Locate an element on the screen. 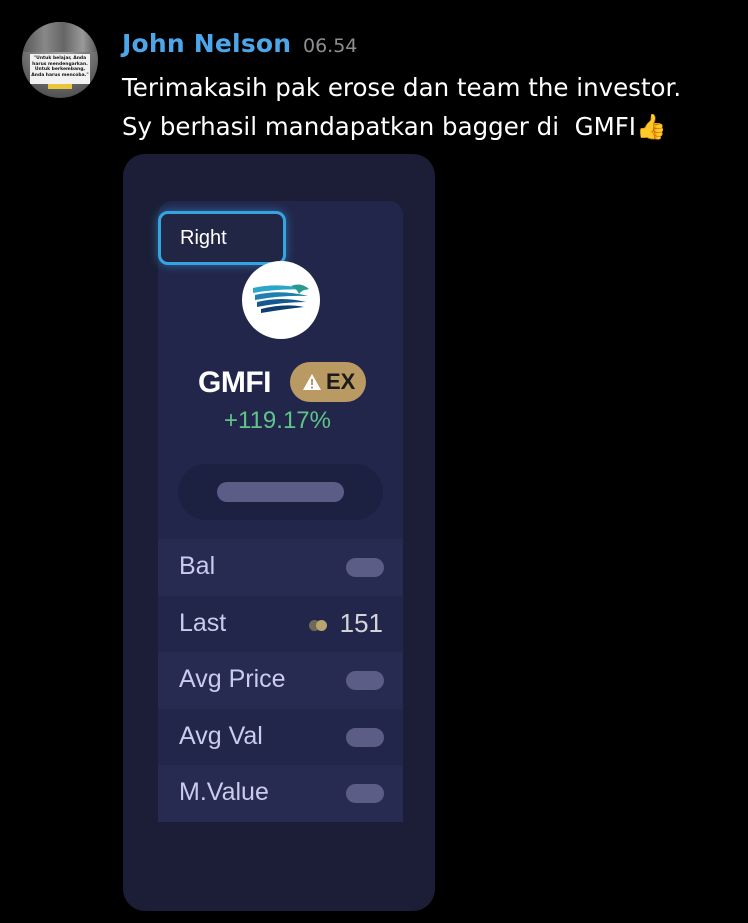 The width and height of the screenshot is (748, 923). ex-badge-label: EX is located at coordinates (341, 381).